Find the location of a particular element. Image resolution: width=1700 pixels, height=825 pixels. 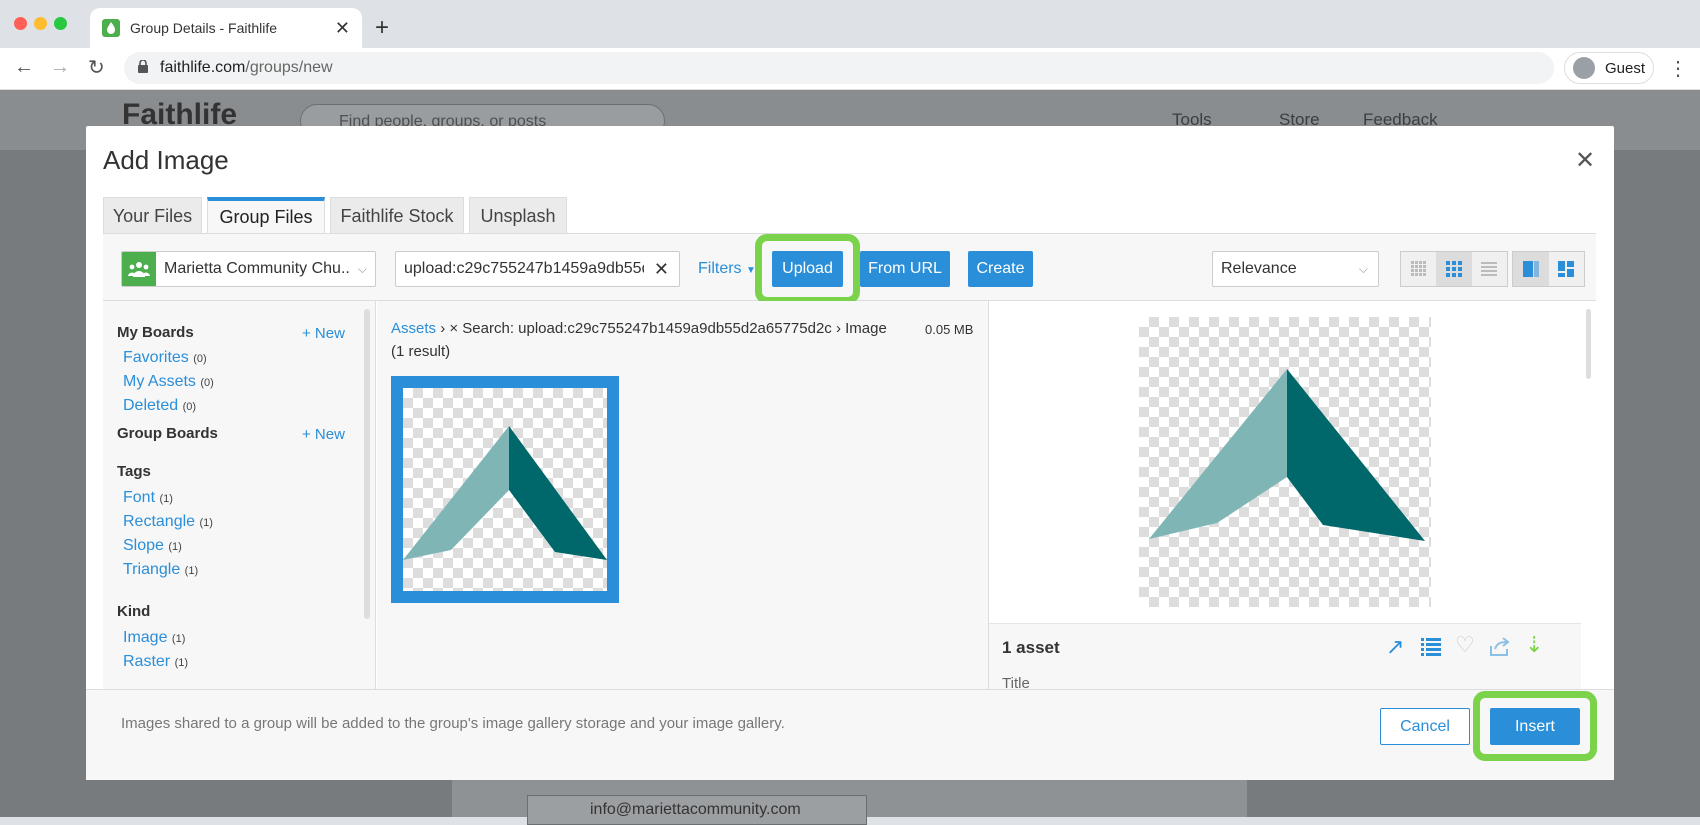

from-url-button: From URL is located at coordinates (905, 269).